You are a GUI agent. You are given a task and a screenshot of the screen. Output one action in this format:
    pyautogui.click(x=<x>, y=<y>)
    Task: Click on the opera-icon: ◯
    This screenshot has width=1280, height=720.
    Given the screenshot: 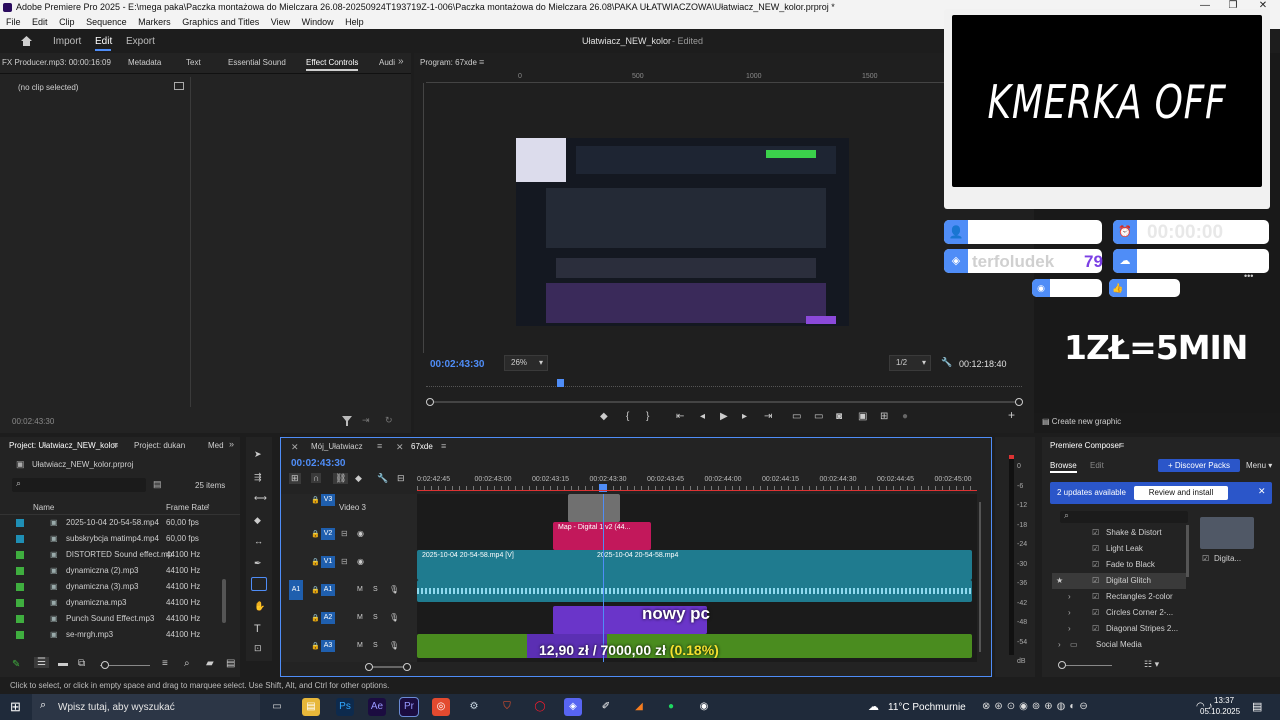 What is the action you would take?
    pyautogui.click(x=540, y=707)
    